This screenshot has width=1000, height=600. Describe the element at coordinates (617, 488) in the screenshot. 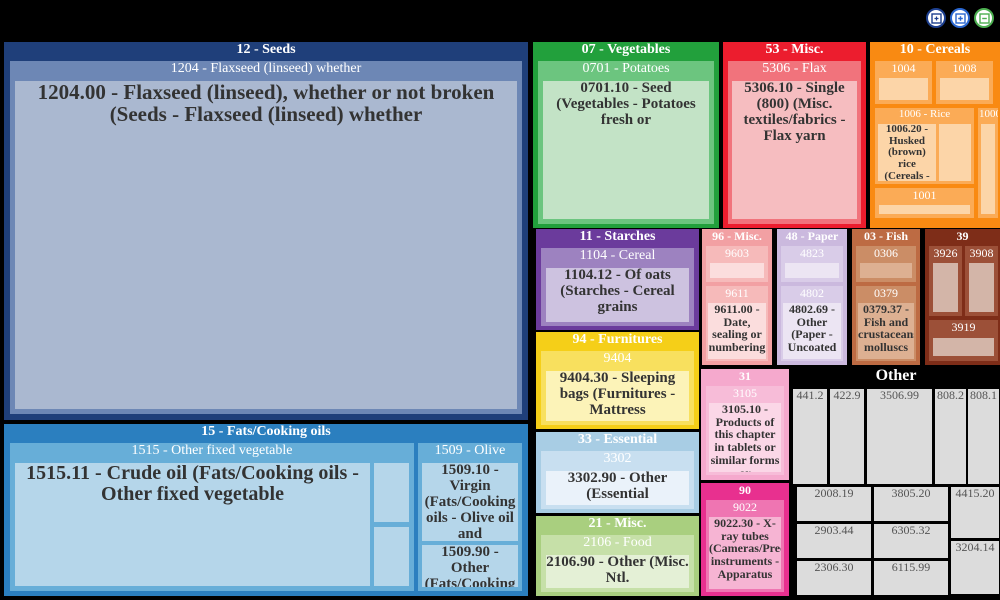

I see `treemap-leaf-330290: 3302.90 - Other (Essential` at that location.